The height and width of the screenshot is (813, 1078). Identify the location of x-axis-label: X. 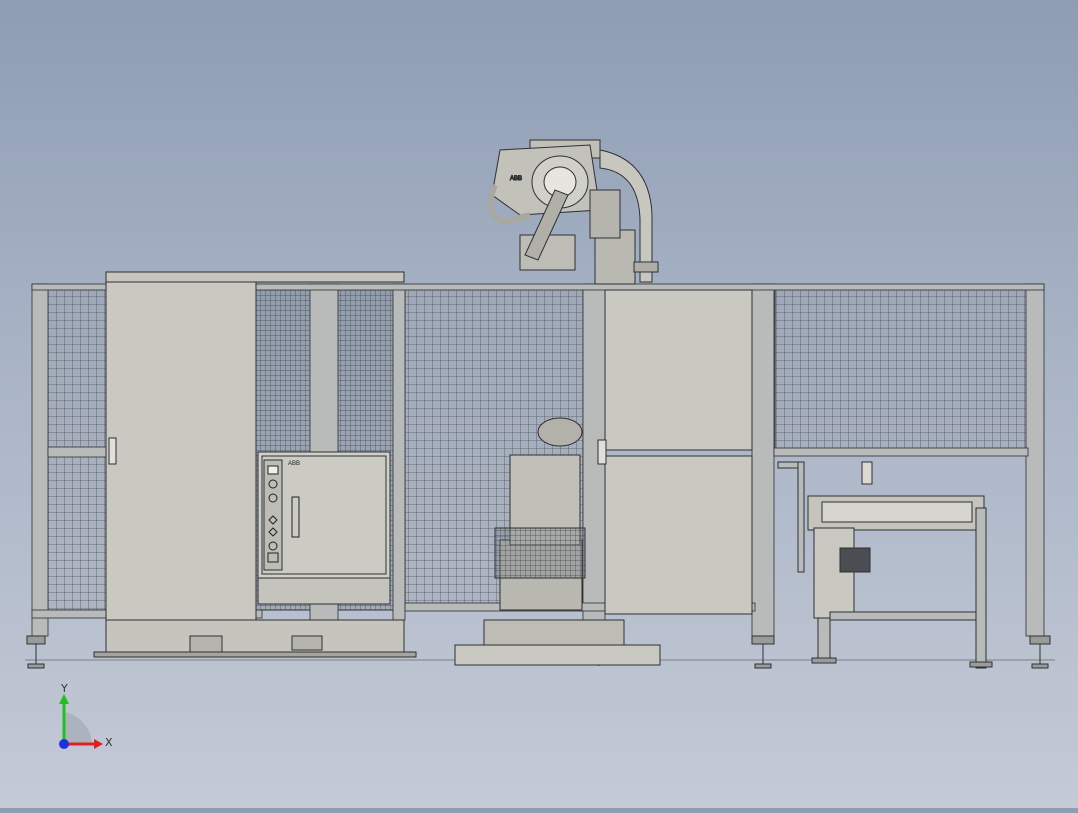
(109, 742).